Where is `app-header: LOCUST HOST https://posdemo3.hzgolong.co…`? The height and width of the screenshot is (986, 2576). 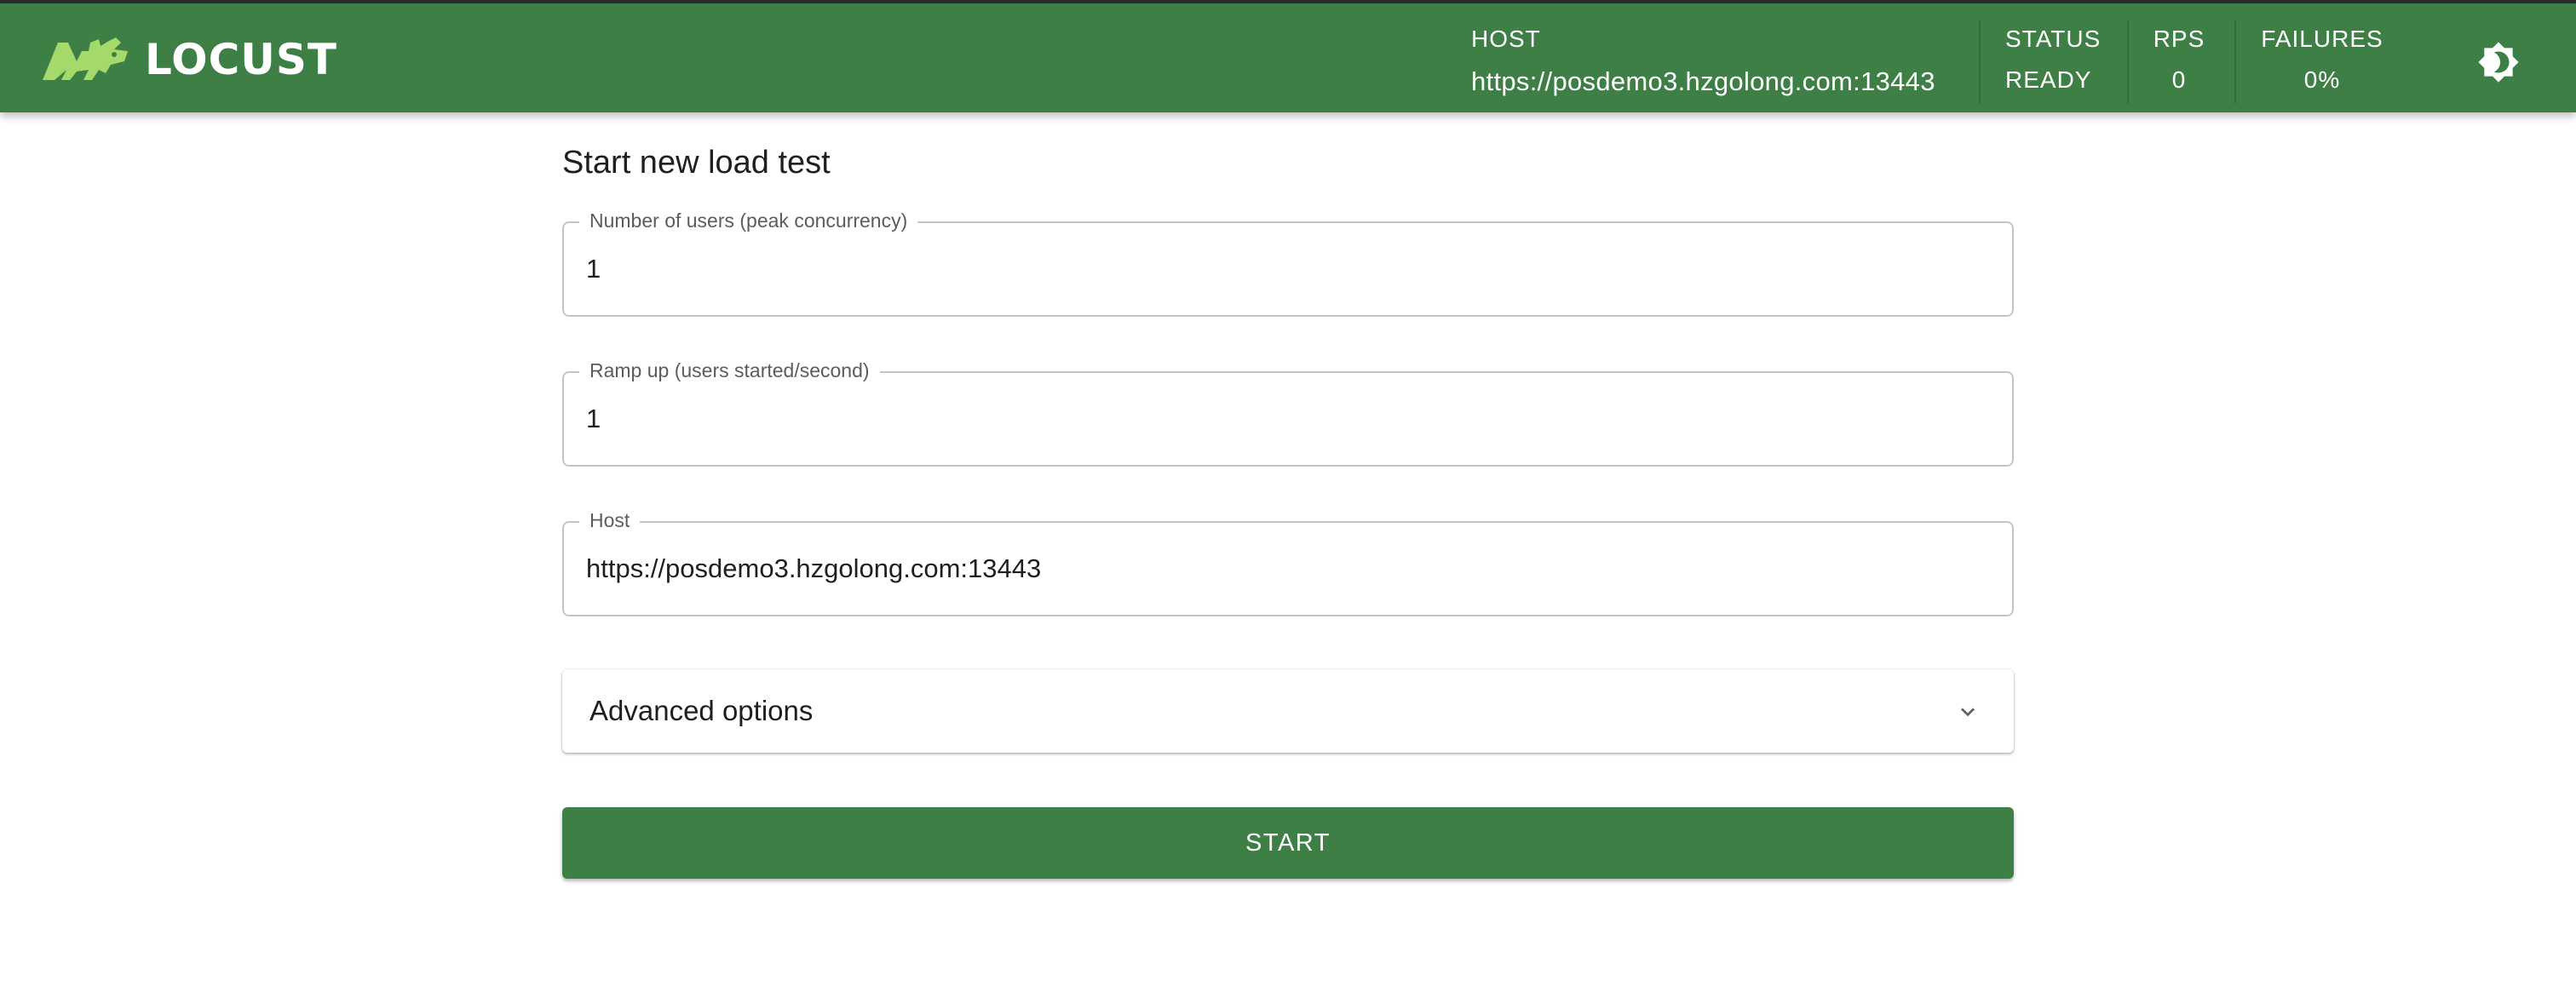
app-header: LOCUST HOST https://posdemo3.hzgolong.co… is located at coordinates (1288, 56).